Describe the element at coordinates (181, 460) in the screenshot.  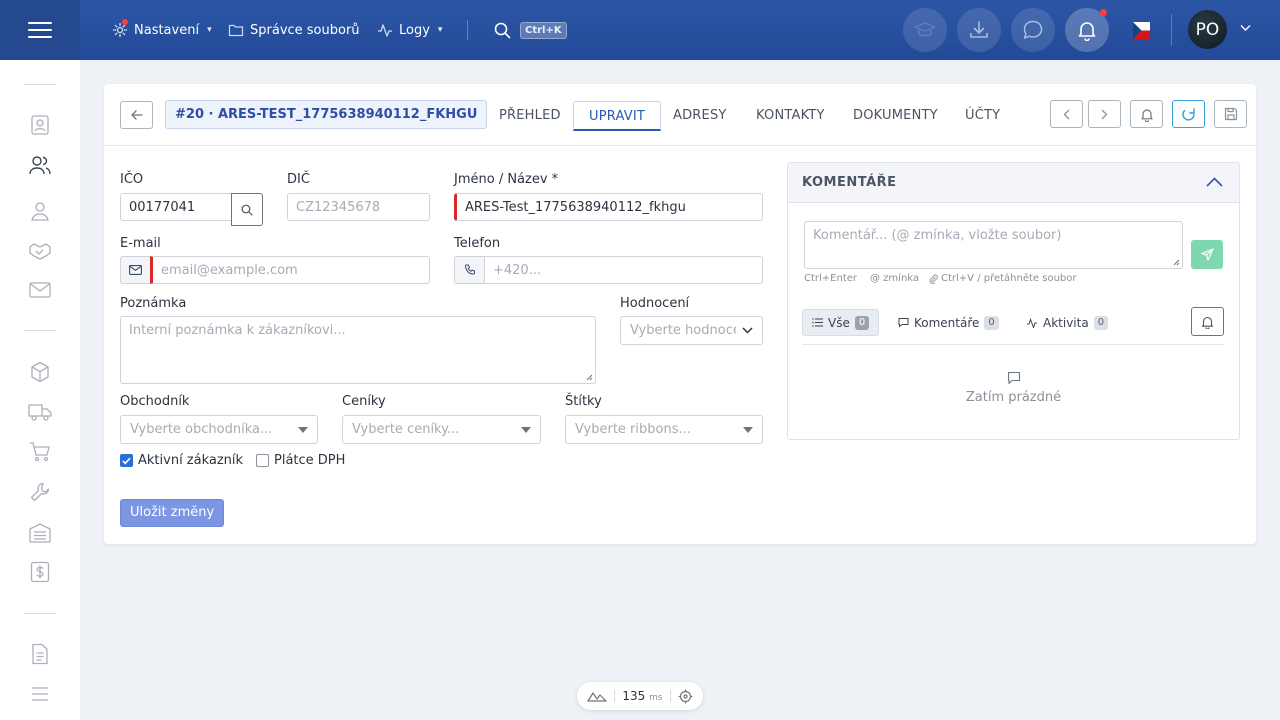
I see `active-customer-checkbox: Aktivní zákazník` at that location.